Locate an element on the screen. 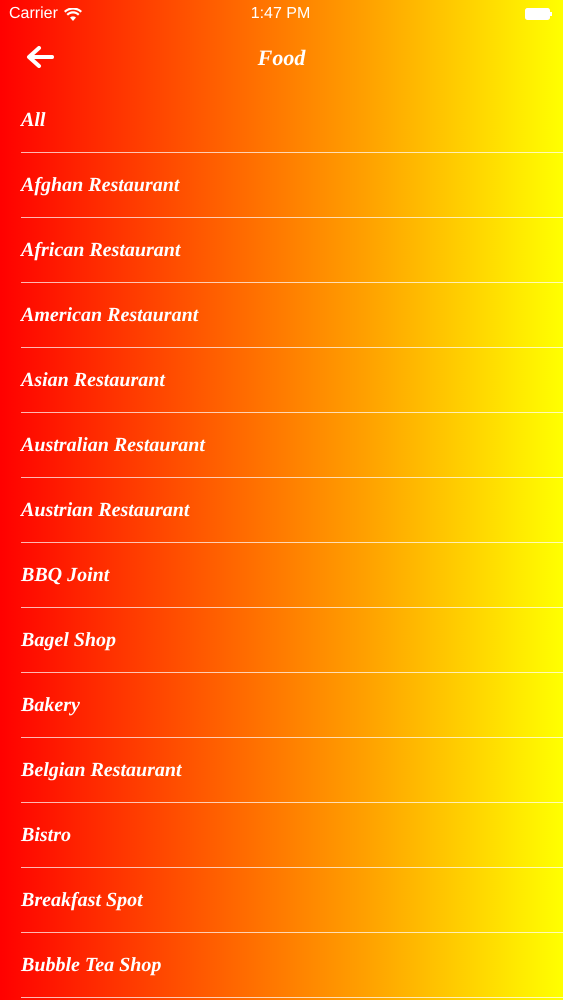 This screenshot has width=563, height=1000. back-button is located at coordinates (40, 57).